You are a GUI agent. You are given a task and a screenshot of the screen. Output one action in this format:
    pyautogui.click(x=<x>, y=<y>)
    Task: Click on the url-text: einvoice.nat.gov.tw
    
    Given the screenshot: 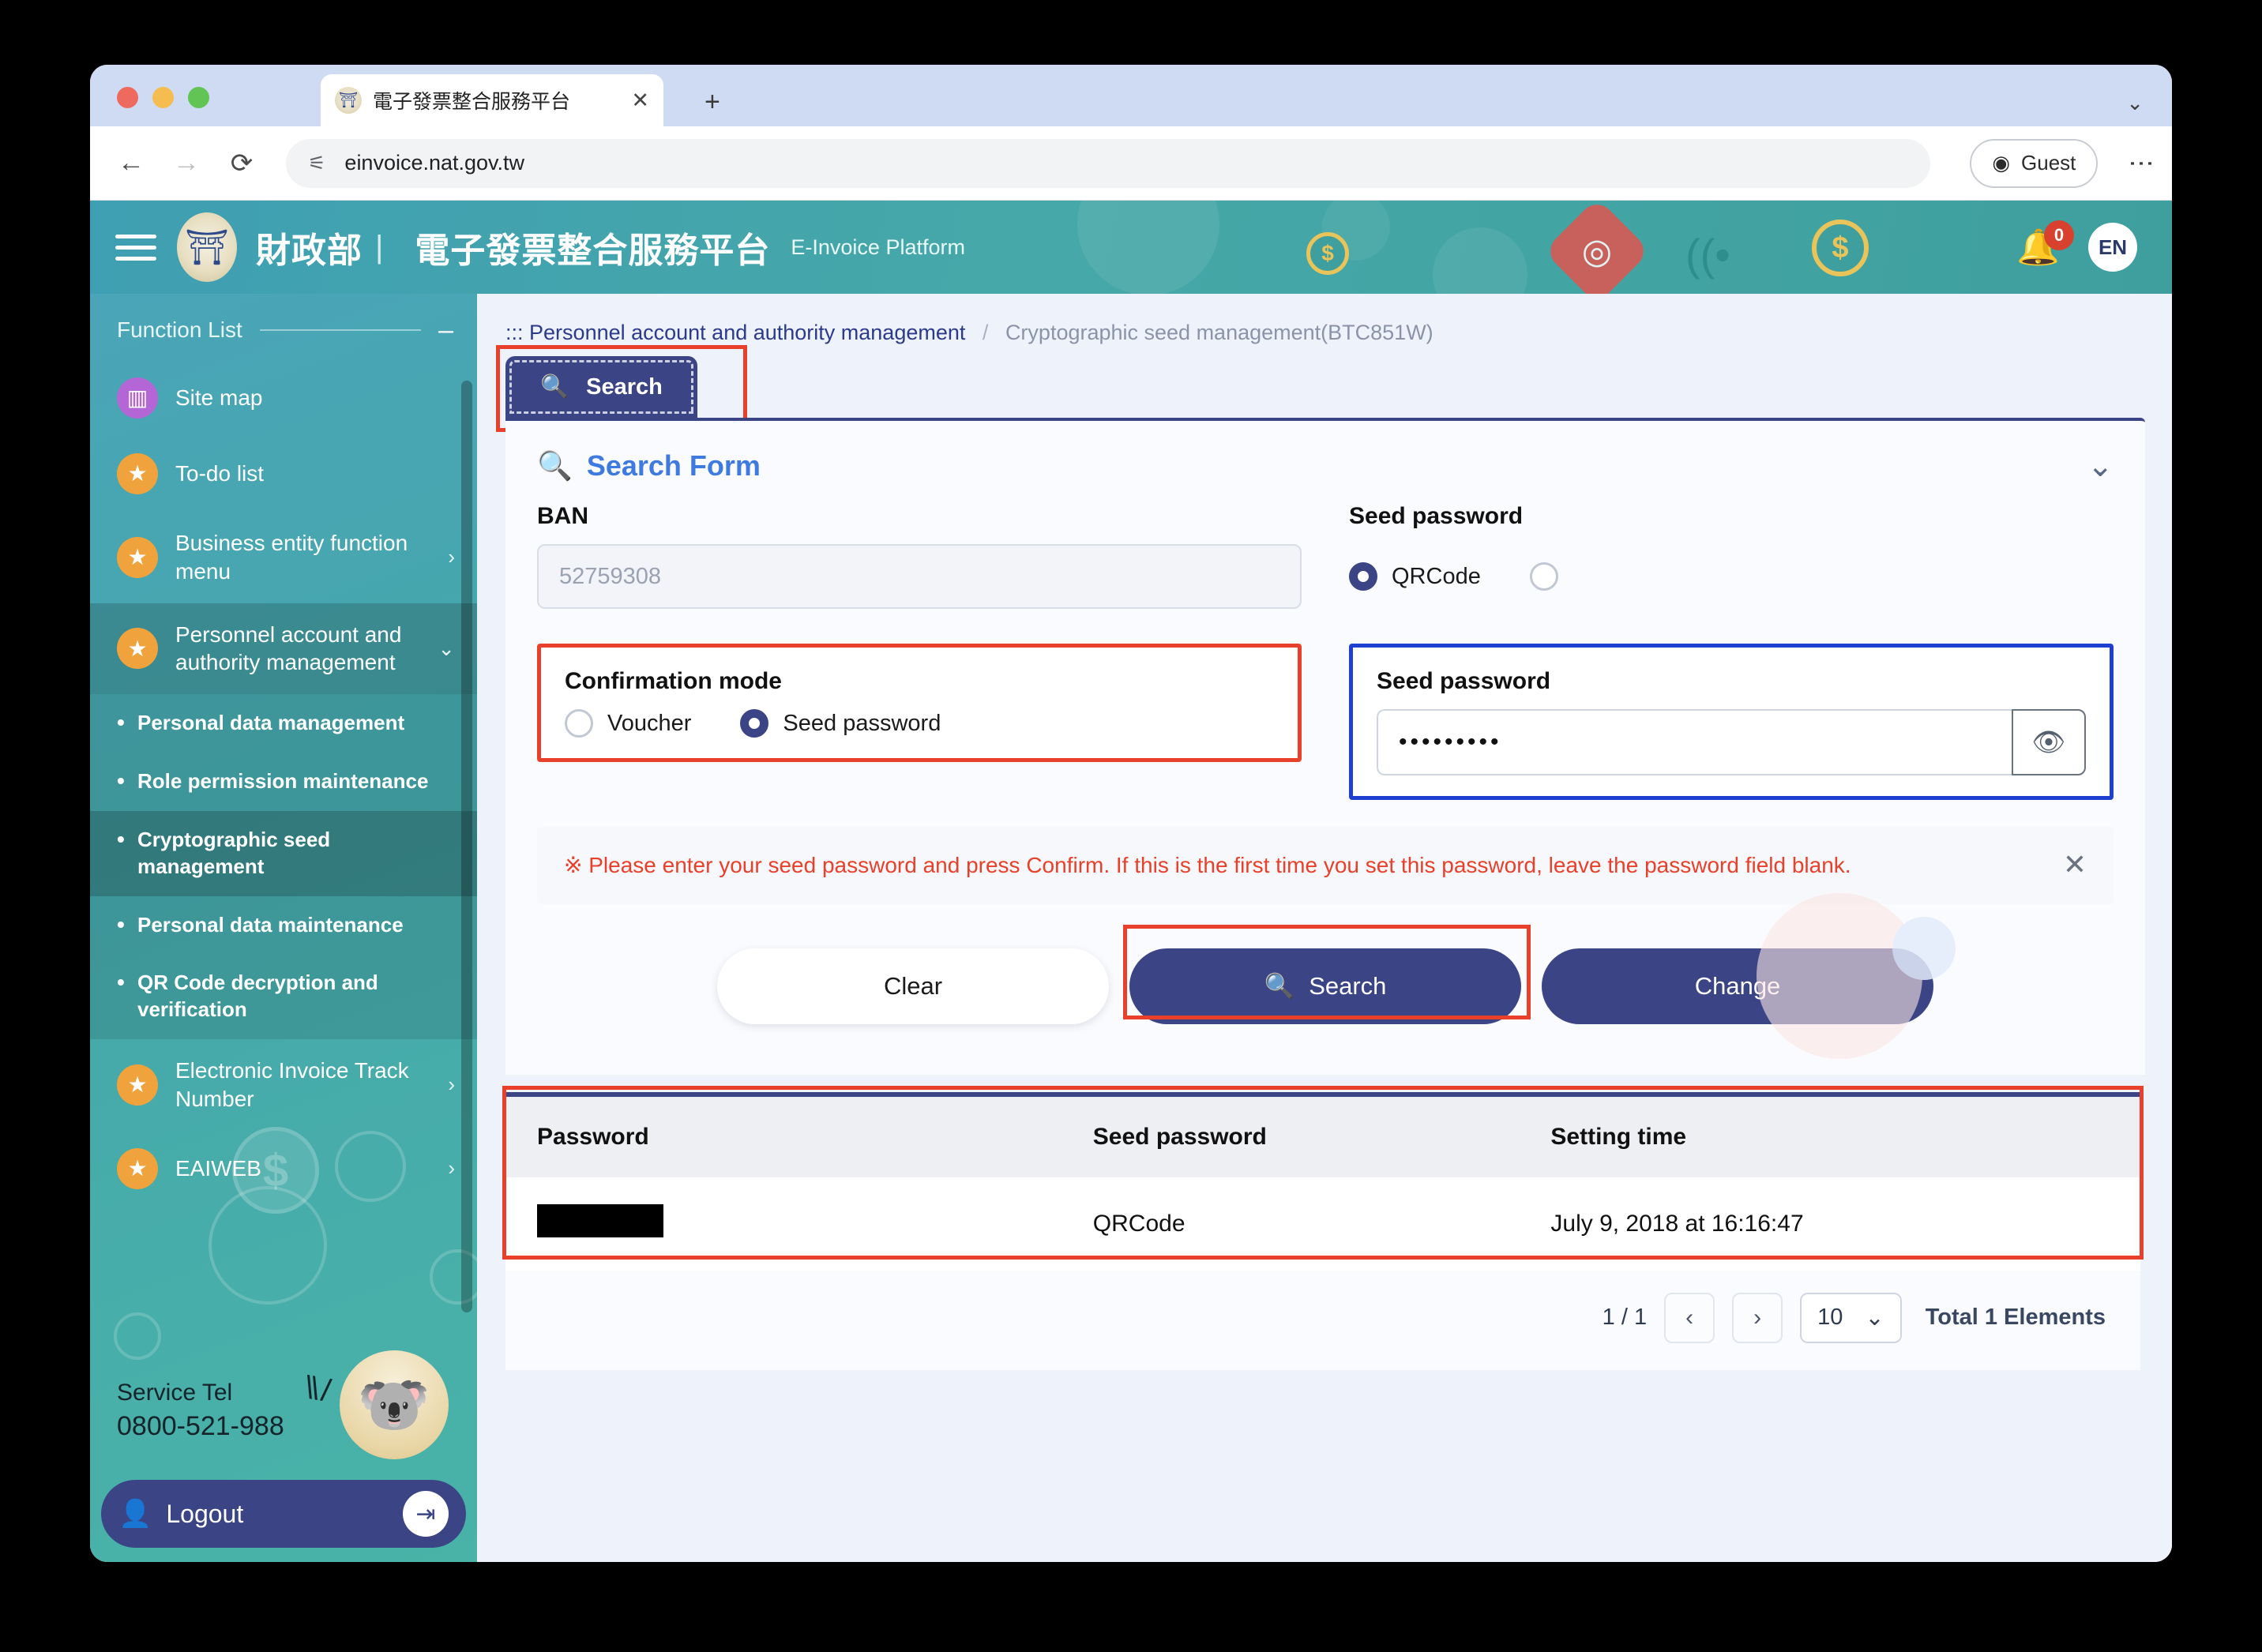 What is the action you would take?
    pyautogui.click(x=435, y=163)
    